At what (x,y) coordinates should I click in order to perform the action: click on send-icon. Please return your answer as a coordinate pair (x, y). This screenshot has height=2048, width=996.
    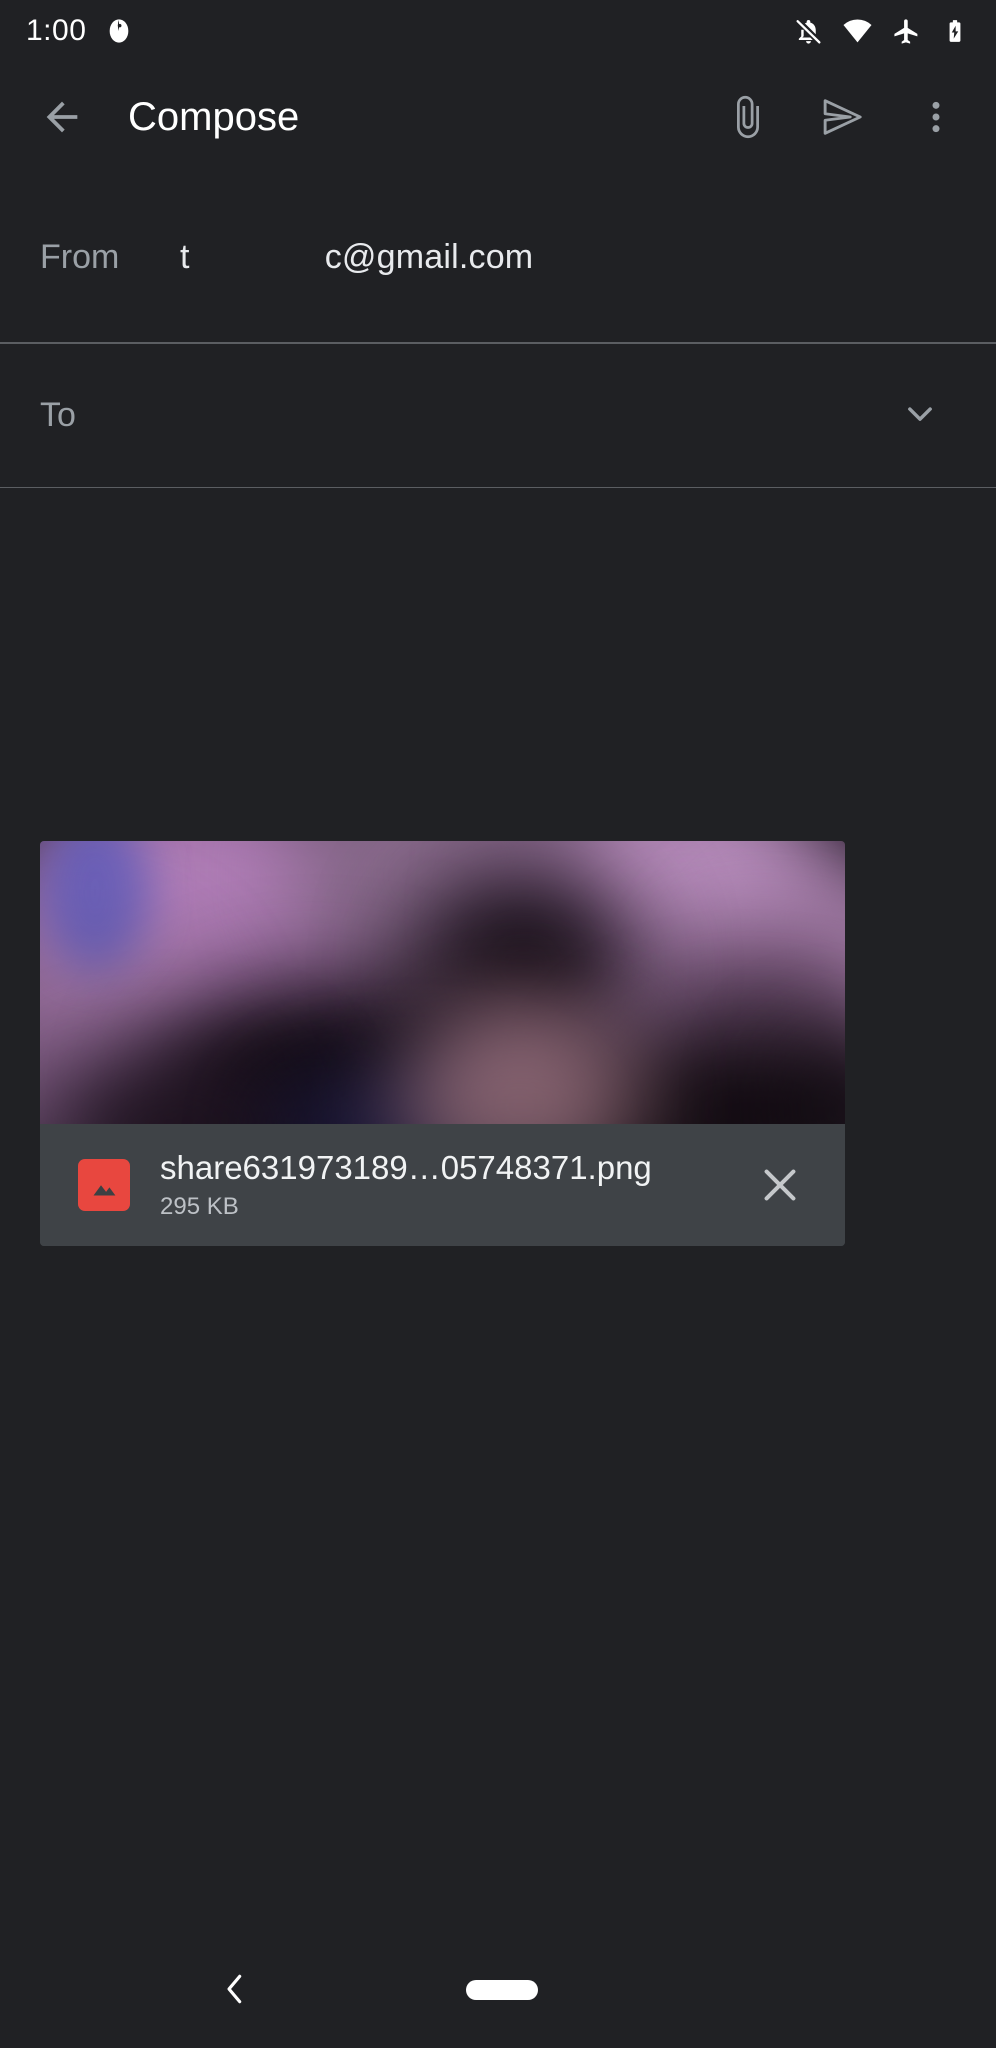
    Looking at the image, I should click on (842, 117).